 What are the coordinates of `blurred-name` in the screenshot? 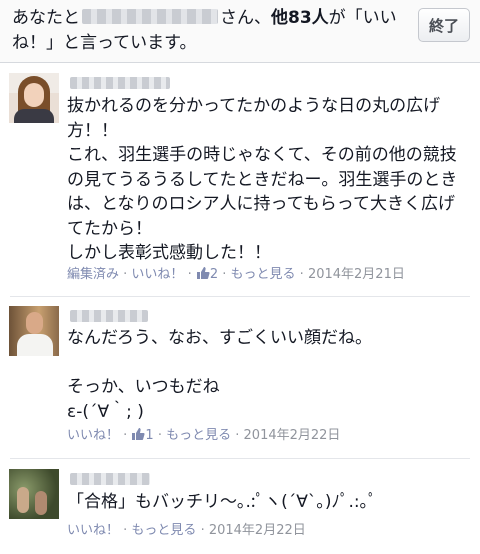 It's located at (150, 16).